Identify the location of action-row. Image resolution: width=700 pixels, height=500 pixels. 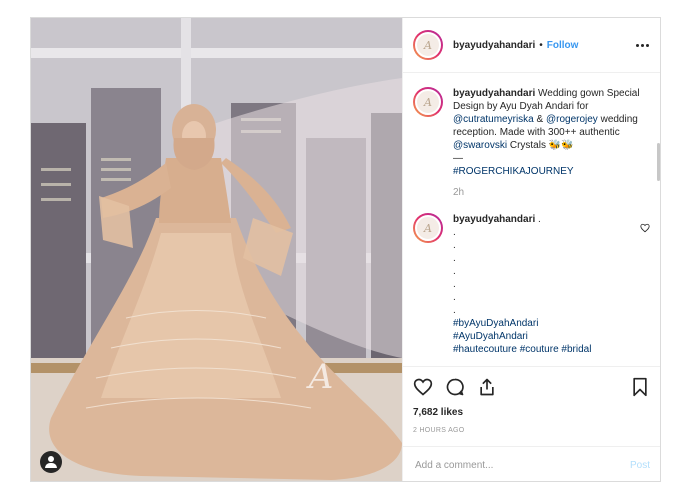
(531, 387).